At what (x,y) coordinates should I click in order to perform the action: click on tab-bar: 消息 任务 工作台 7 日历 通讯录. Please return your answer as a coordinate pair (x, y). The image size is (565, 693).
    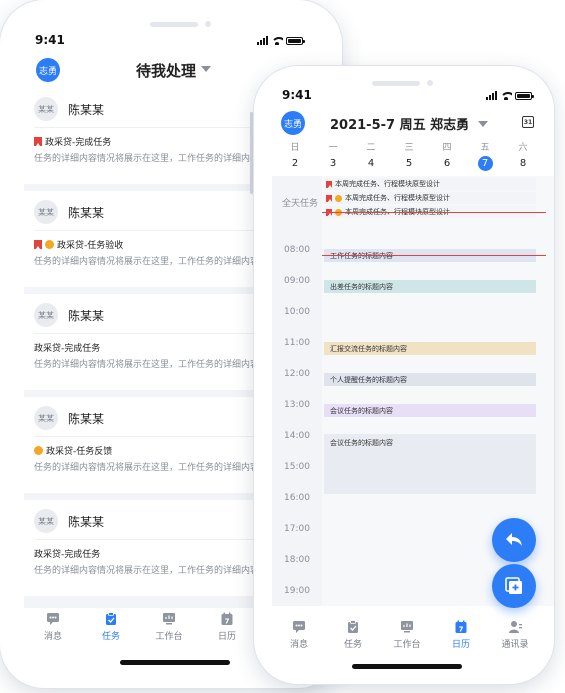
    Looking at the image, I should click on (413, 635).